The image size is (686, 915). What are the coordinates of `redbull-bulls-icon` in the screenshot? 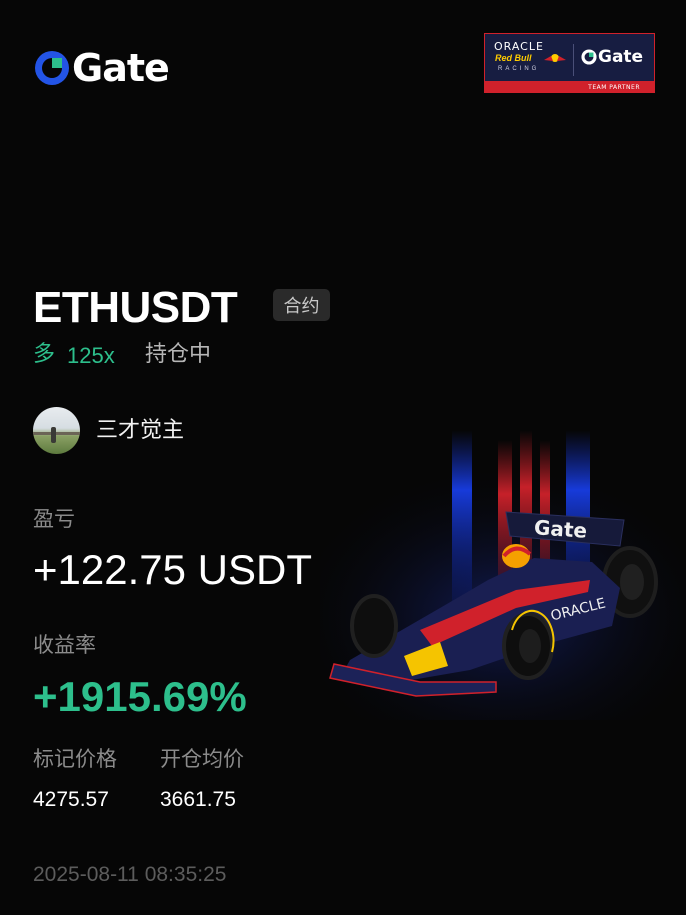 It's located at (555, 58).